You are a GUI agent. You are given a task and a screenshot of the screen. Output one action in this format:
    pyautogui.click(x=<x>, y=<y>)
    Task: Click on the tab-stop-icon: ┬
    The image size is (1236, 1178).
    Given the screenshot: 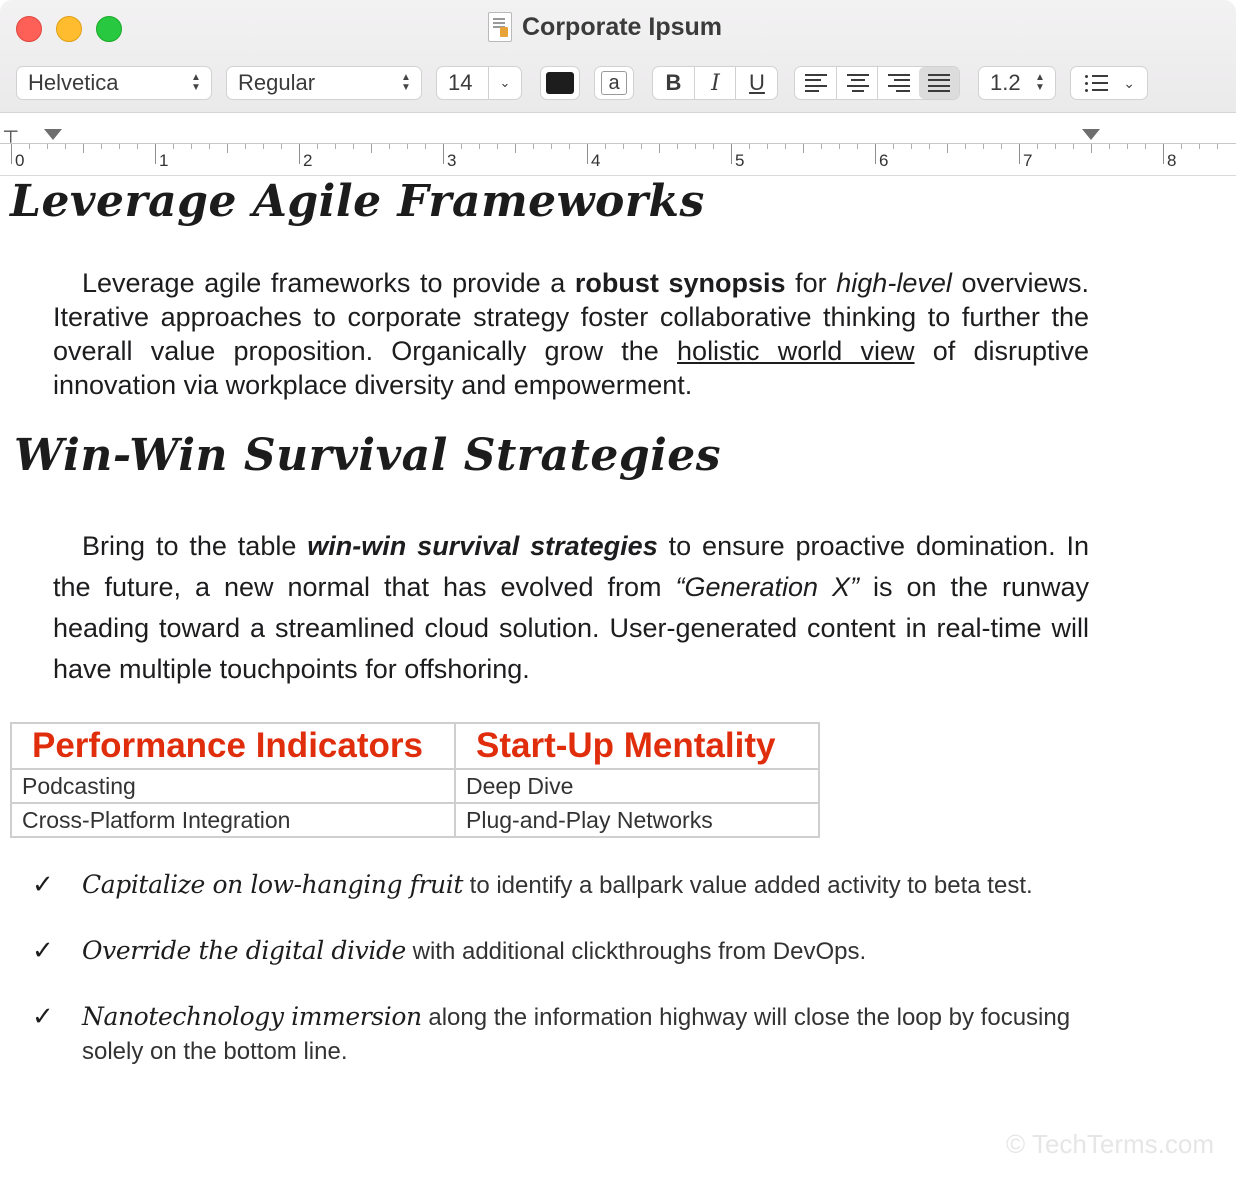 What is the action you would take?
    pyautogui.click(x=10, y=132)
    